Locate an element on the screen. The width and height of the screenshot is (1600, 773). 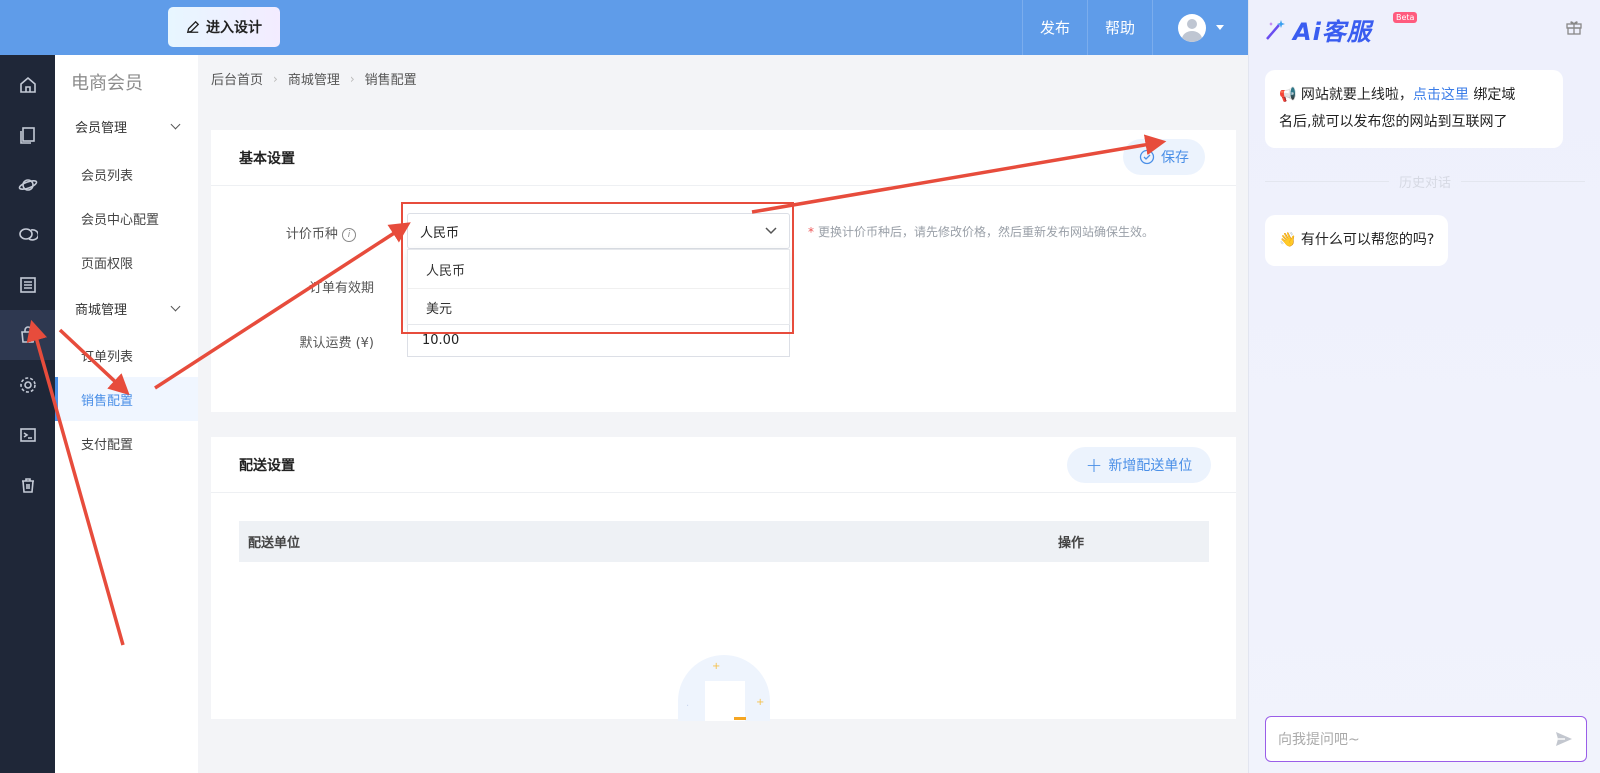
plus-icon: + is located at coordinates (1094, 465).